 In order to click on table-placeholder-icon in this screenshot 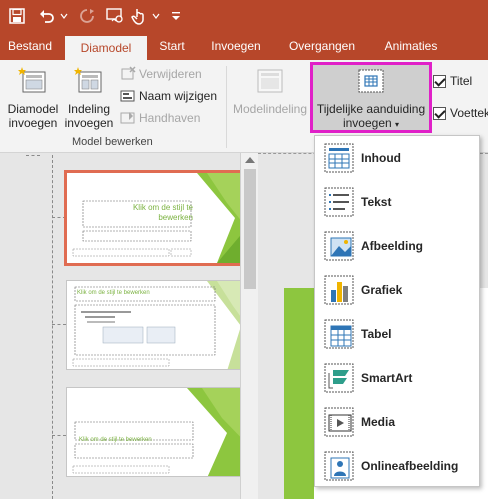, I will do `click(339, 334)`.